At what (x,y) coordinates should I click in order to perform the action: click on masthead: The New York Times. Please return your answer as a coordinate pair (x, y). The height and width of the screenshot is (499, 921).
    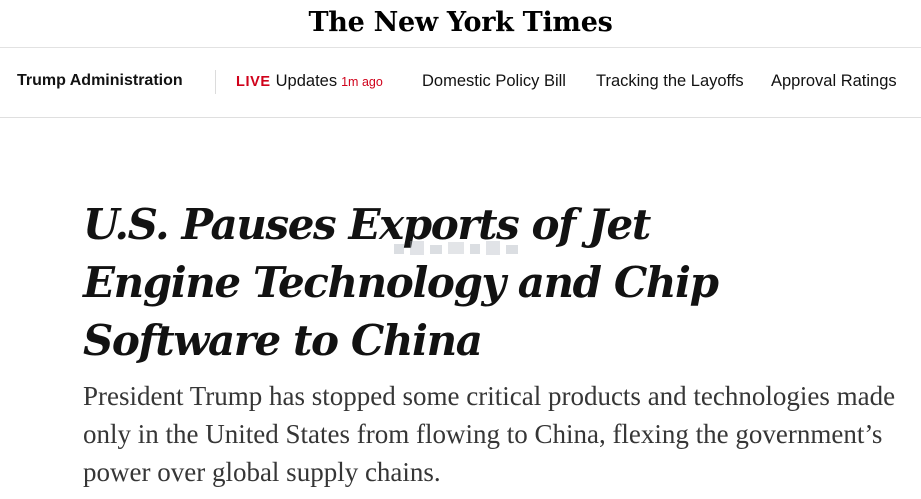
    Looking at the image, I should click on (460, 24).